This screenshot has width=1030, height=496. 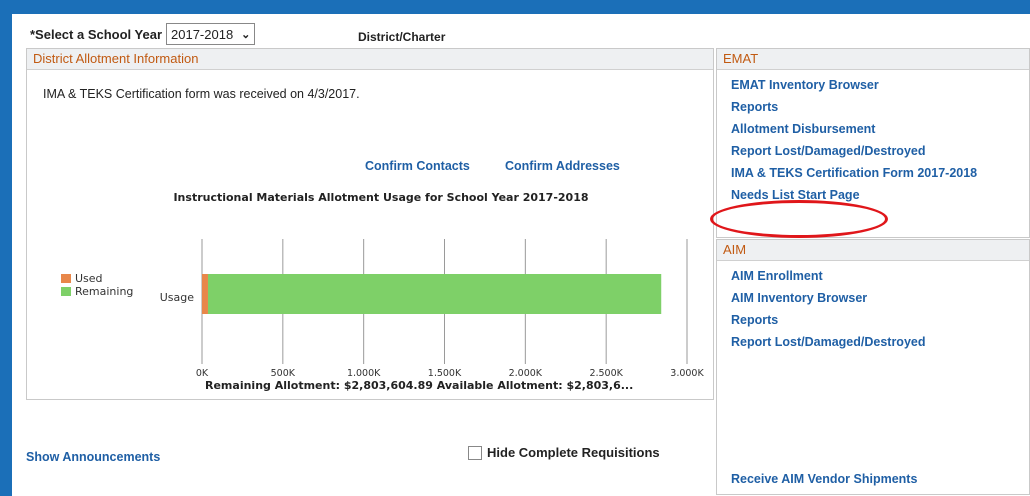 What do you see at coordinates (246, 34) in the screenshot?
I see `chevron-down-icon: ⌄` at bounding box center [246, 34].